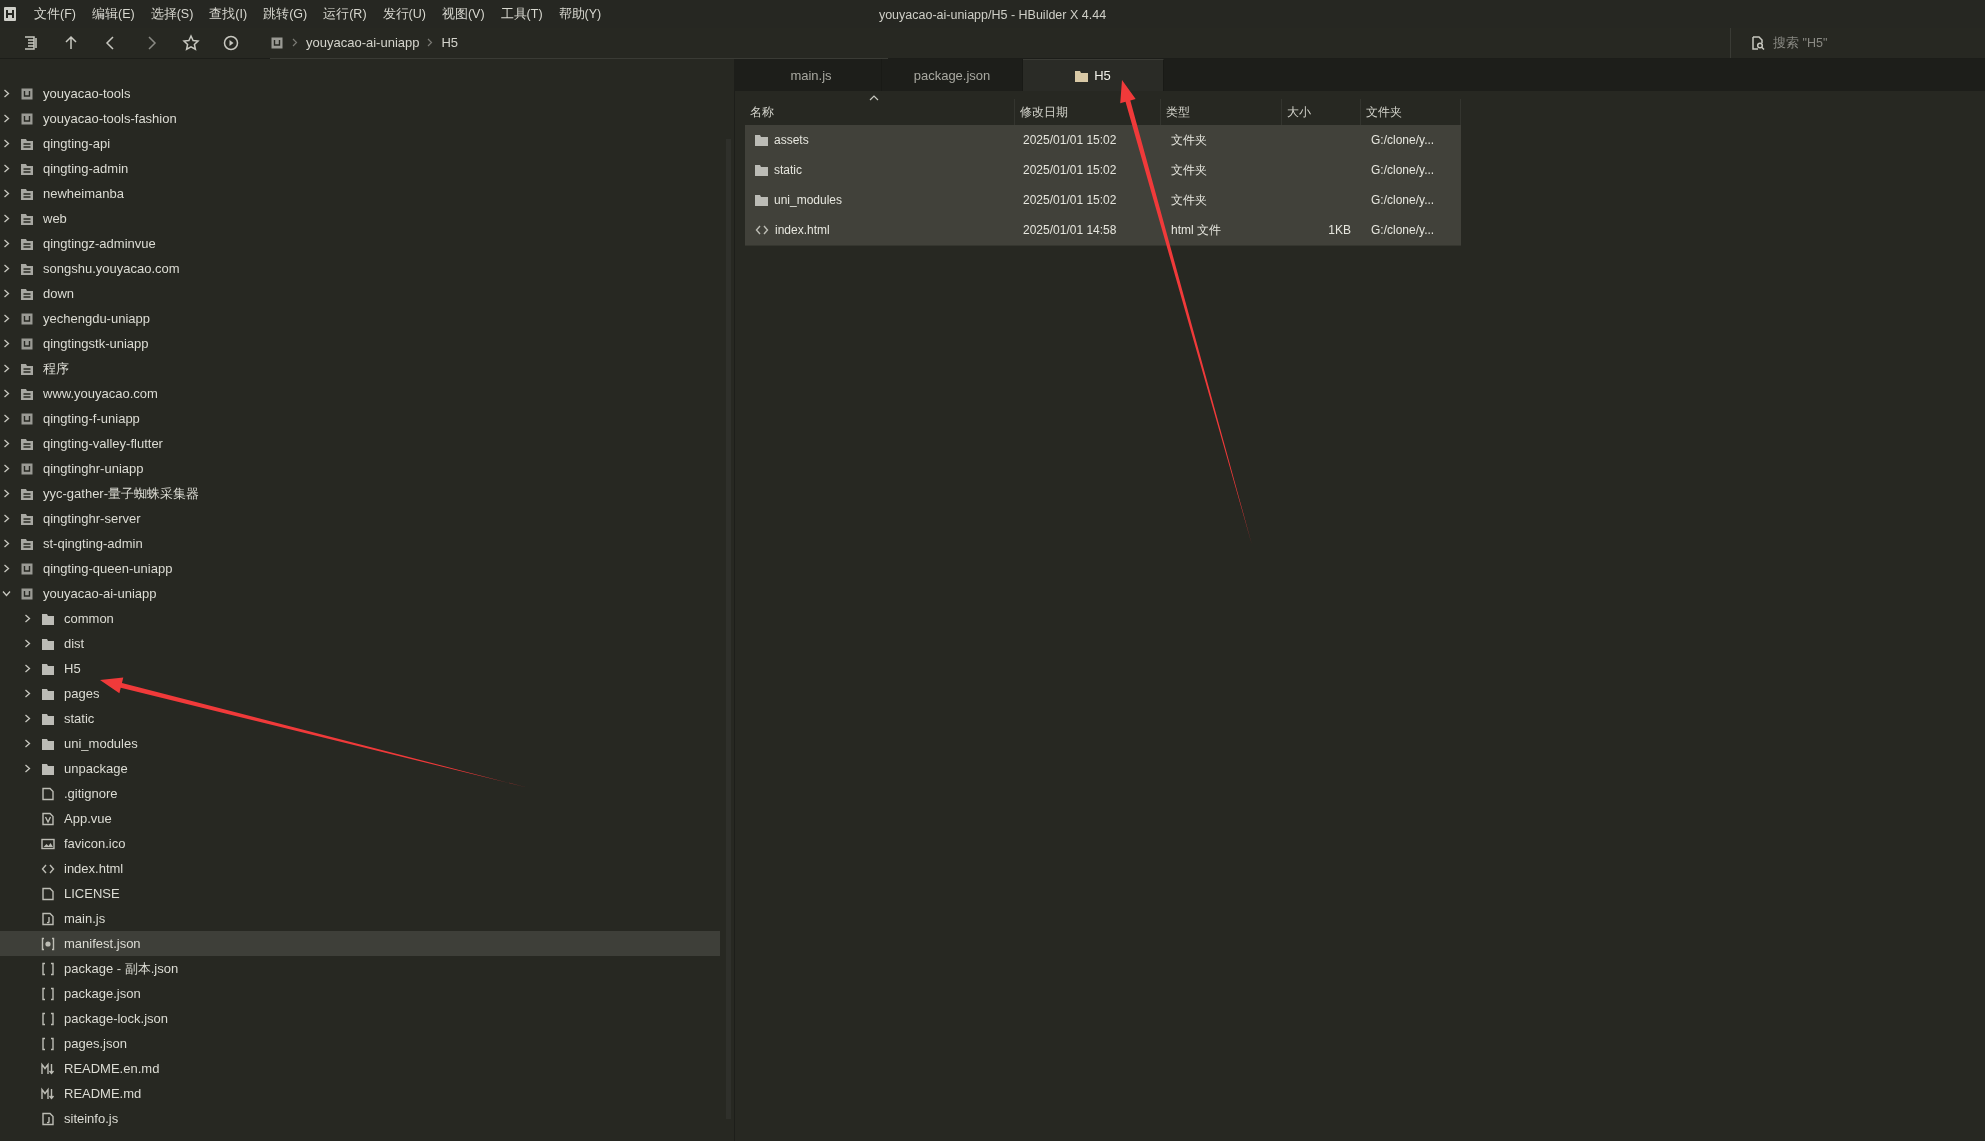 The width and height of the screenshot is (1985, 1141). What do you see at coordinates (360, 893) in the screenshot?
I see `tree-item: LICENSE` at bounding box center [360, 893].